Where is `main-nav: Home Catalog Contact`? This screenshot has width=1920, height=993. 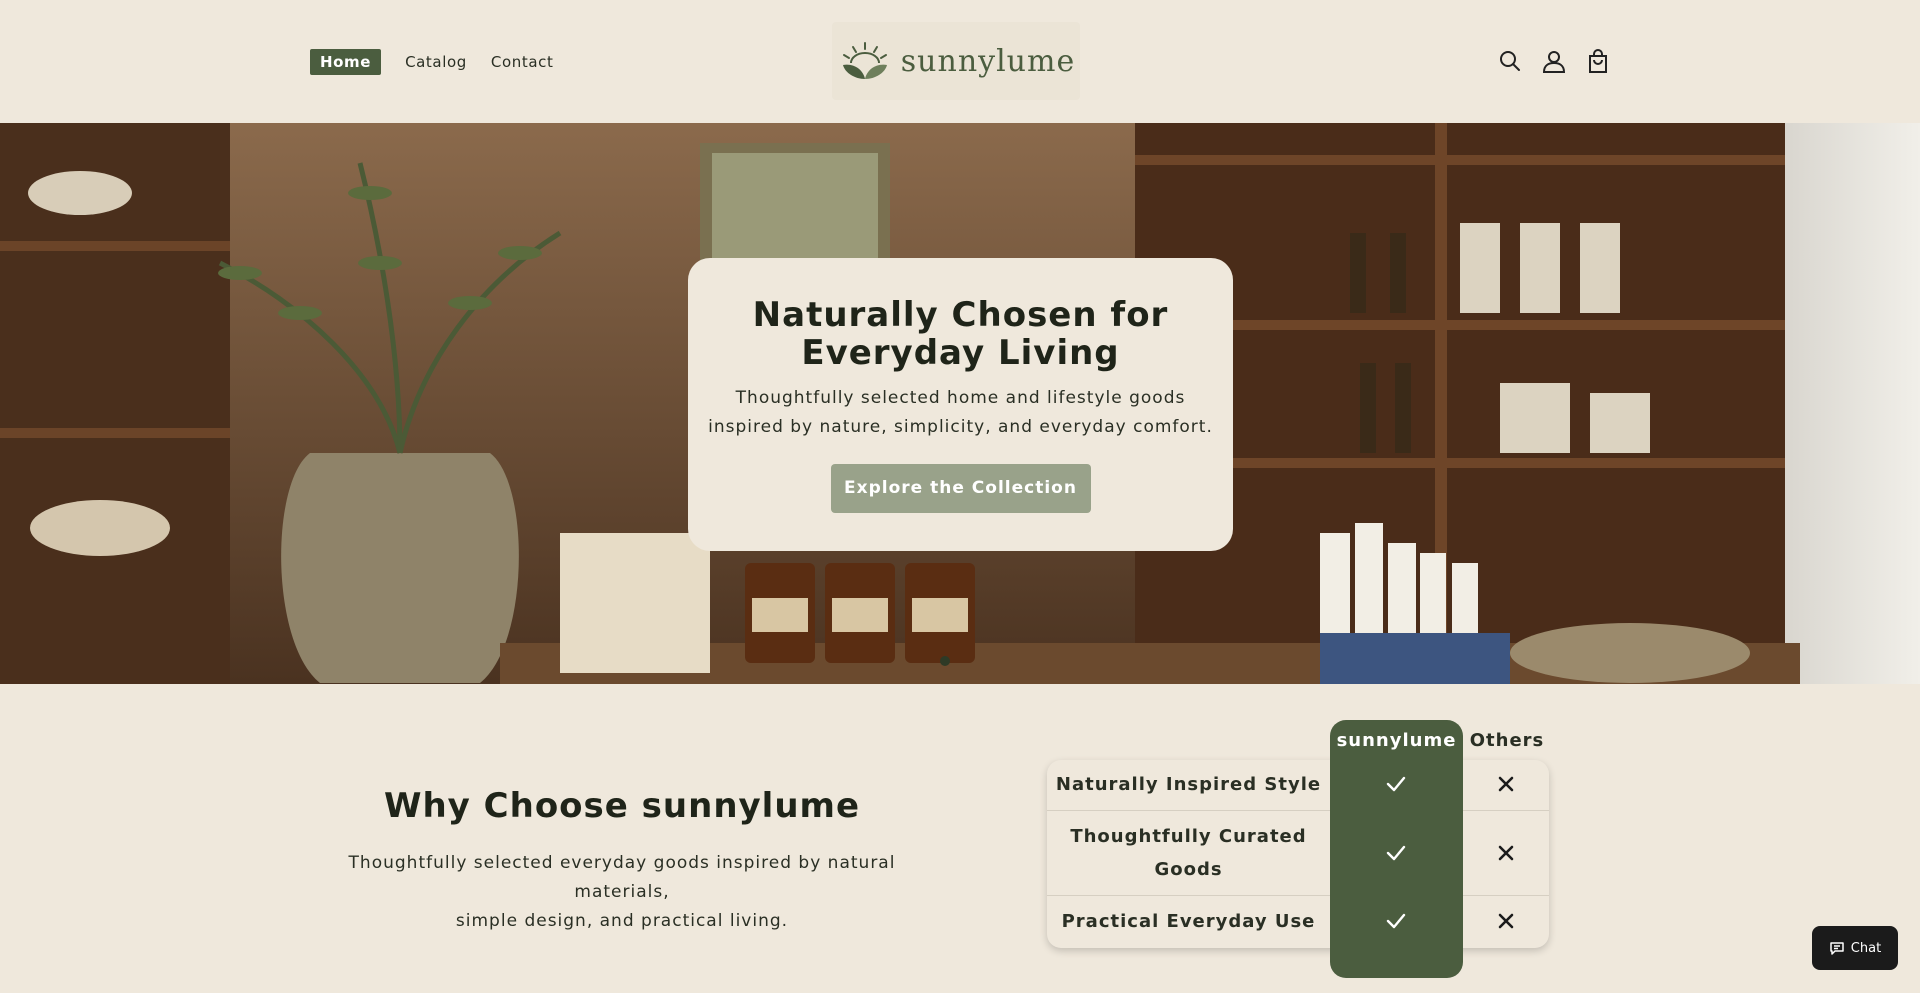
main-nav: Home Catalog Contact is located at coordinates (443, 62).